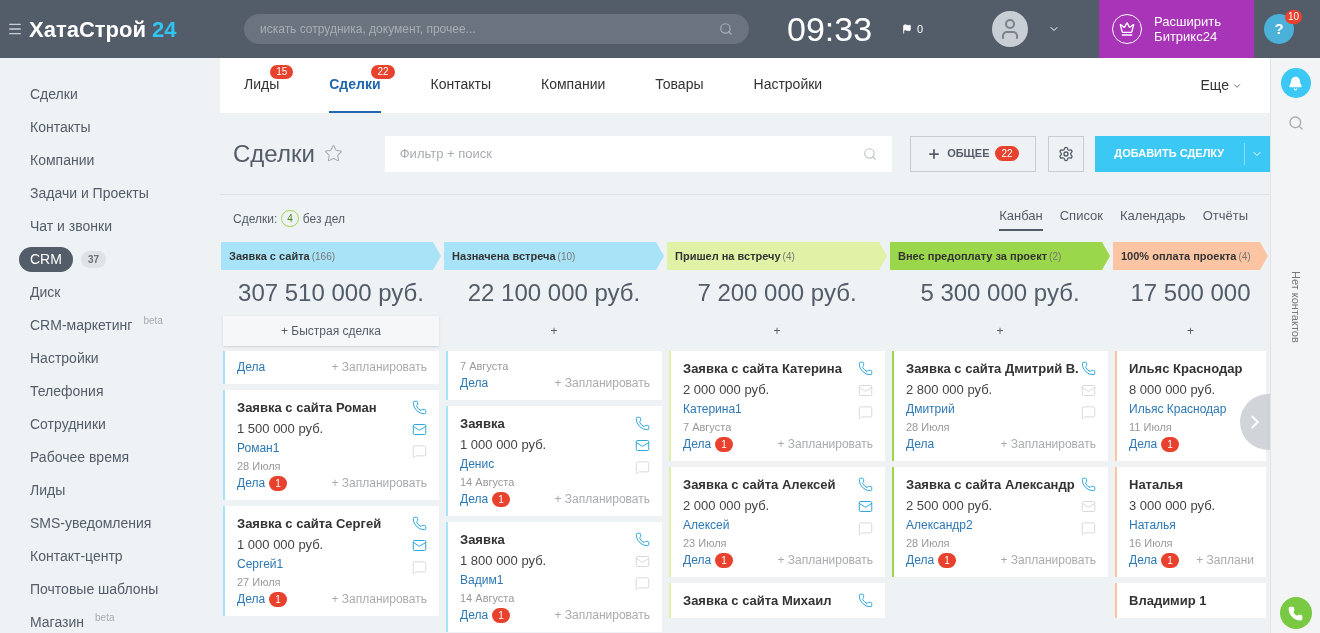 The width and height of the screenshot is (1320, 633). What do you see at coordinates (60, 127) in the screenshot?
I see `sidebar-item: Контакты` at bounding box center [60, 127].